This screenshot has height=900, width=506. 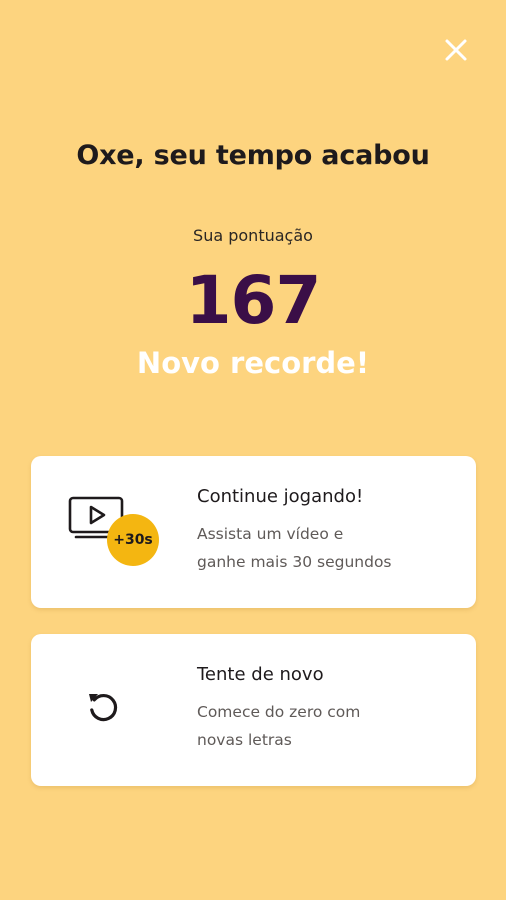 What do you see at coordinates (260, 674) in the screenshot?
I see `retry-title: Tente de novo` at bounding box center [260, 674].